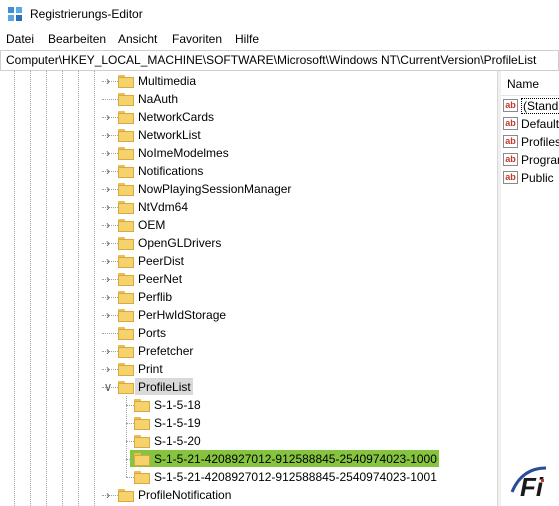  What do you see at coordinates (185, 495) in the screenshot?
I see `tree-item-label: ProfileNotification` at bounding box center [185, 495].